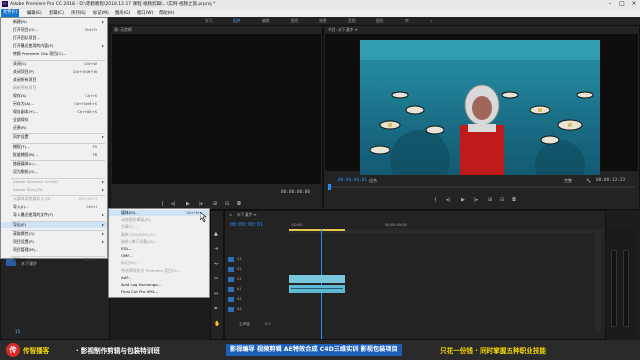 This screenshot has width=640, height=360. Describe the element at coordinates (201, 204) in the screenshot. I see `step-forward-icon: |▸` at that location.